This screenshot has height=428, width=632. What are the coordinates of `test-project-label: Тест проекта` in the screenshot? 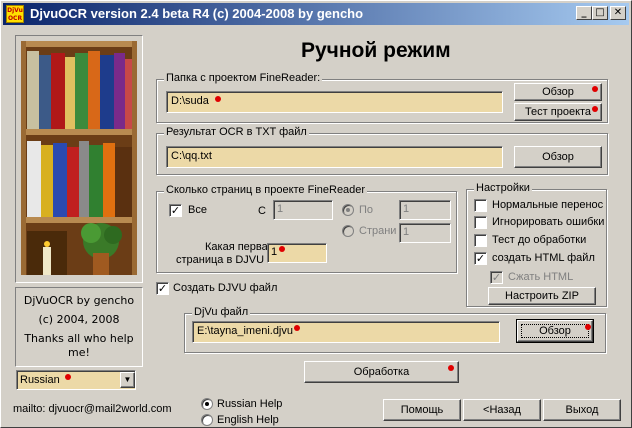 It's located at (558, 112).